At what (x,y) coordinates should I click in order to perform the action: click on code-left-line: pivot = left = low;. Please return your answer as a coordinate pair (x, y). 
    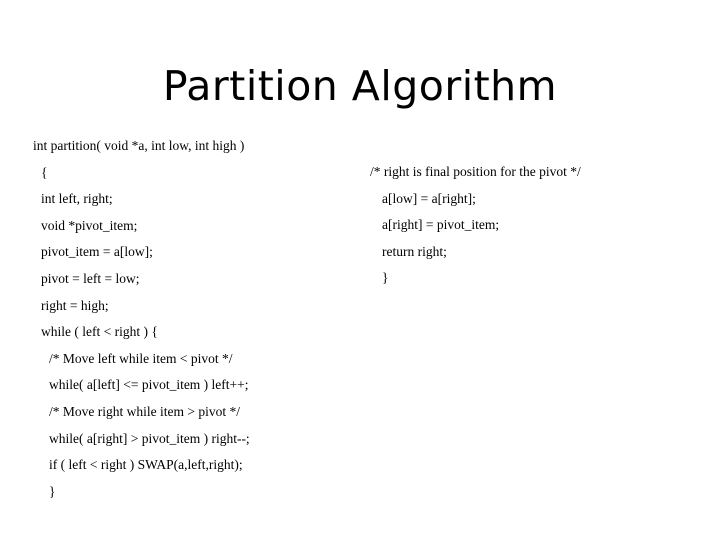
    Looking at the image, I should click on (90, 278).